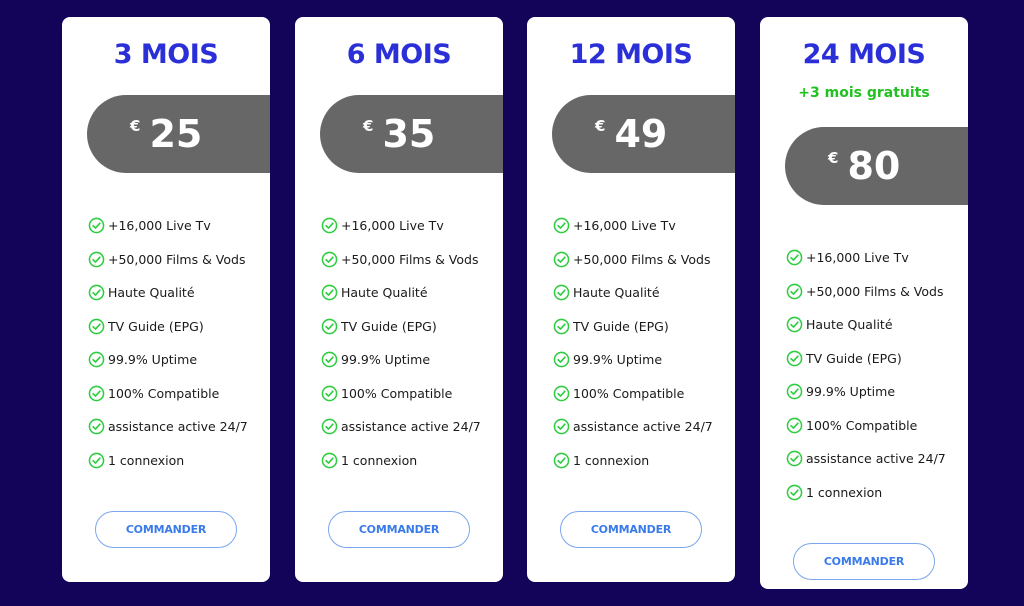  What do you see at coordinates (641, 134) in the screenshot?
I see `price-amount: 49` at bounding box center [641, 134].